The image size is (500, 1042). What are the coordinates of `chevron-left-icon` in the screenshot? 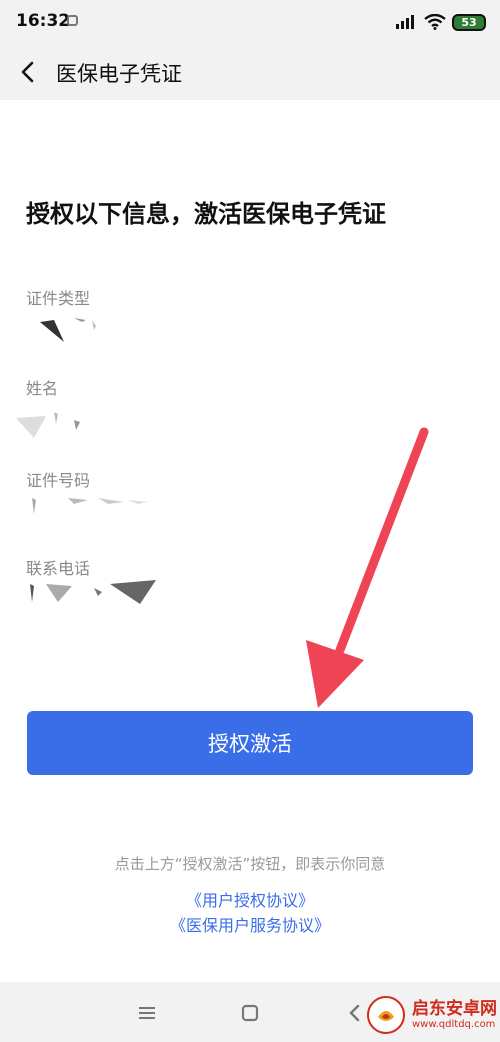 It's located at (28, 72).